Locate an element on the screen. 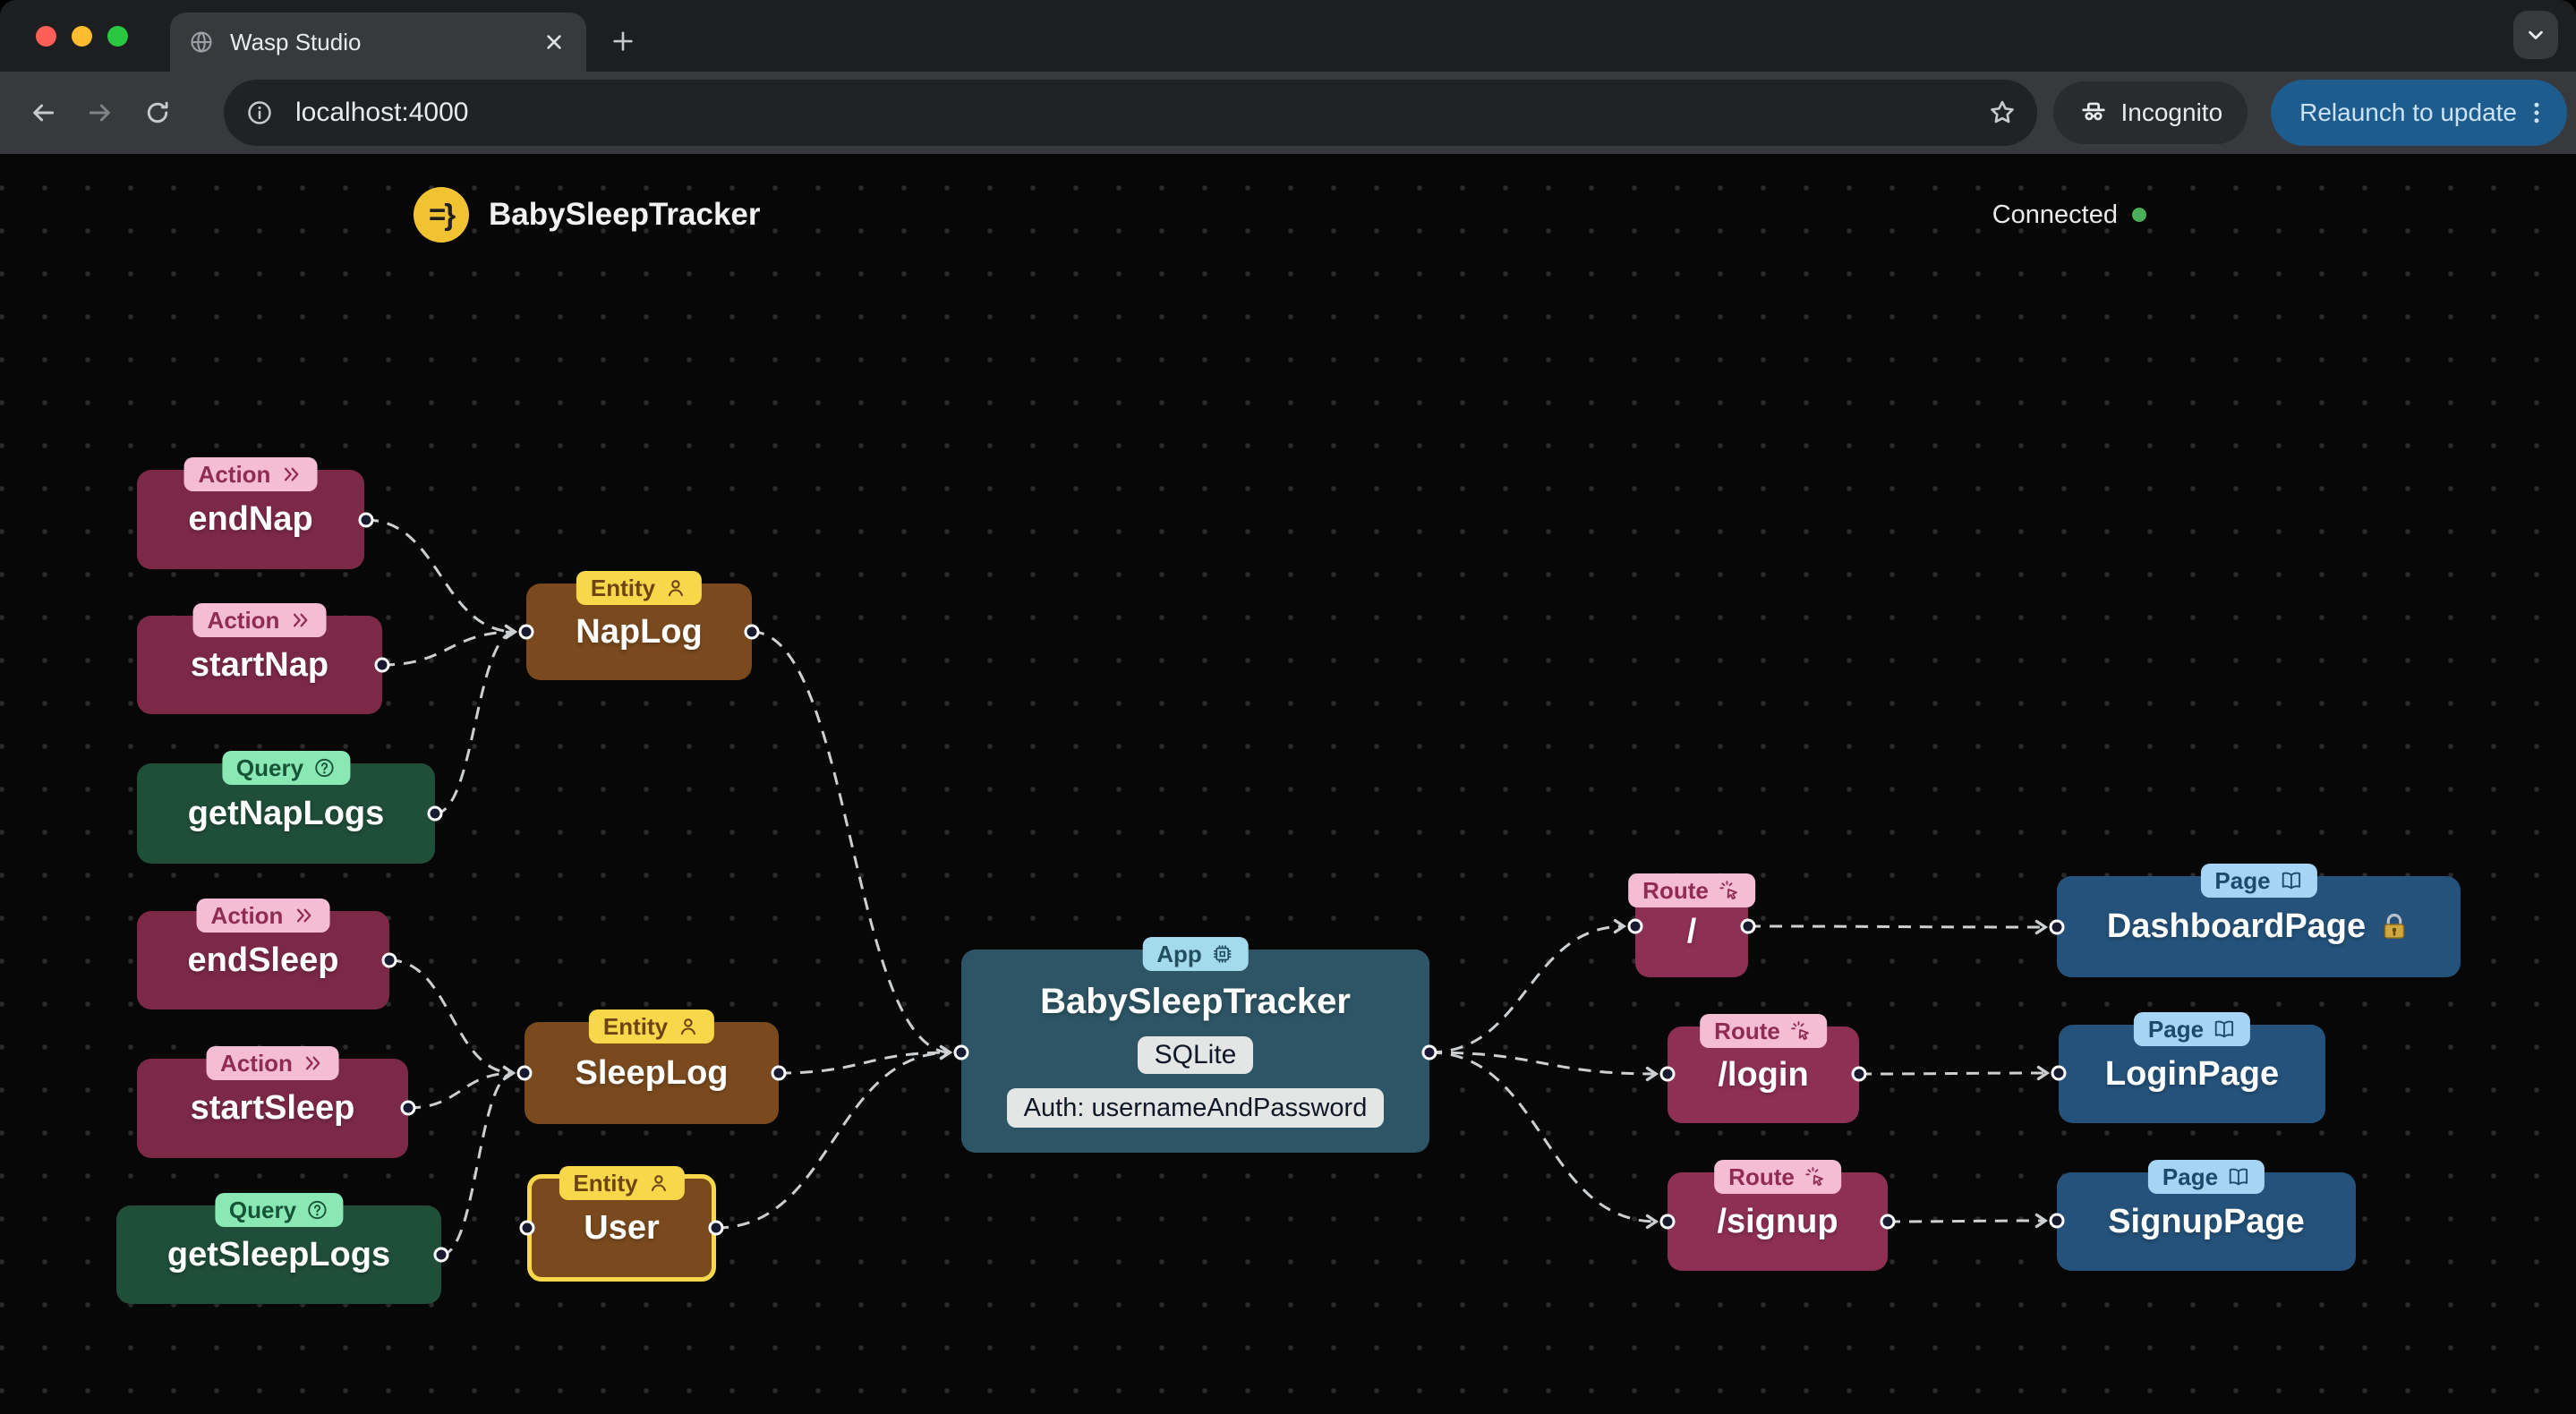  edge-getNapLogs-to-NapLog is located at coordinates (476, 719).